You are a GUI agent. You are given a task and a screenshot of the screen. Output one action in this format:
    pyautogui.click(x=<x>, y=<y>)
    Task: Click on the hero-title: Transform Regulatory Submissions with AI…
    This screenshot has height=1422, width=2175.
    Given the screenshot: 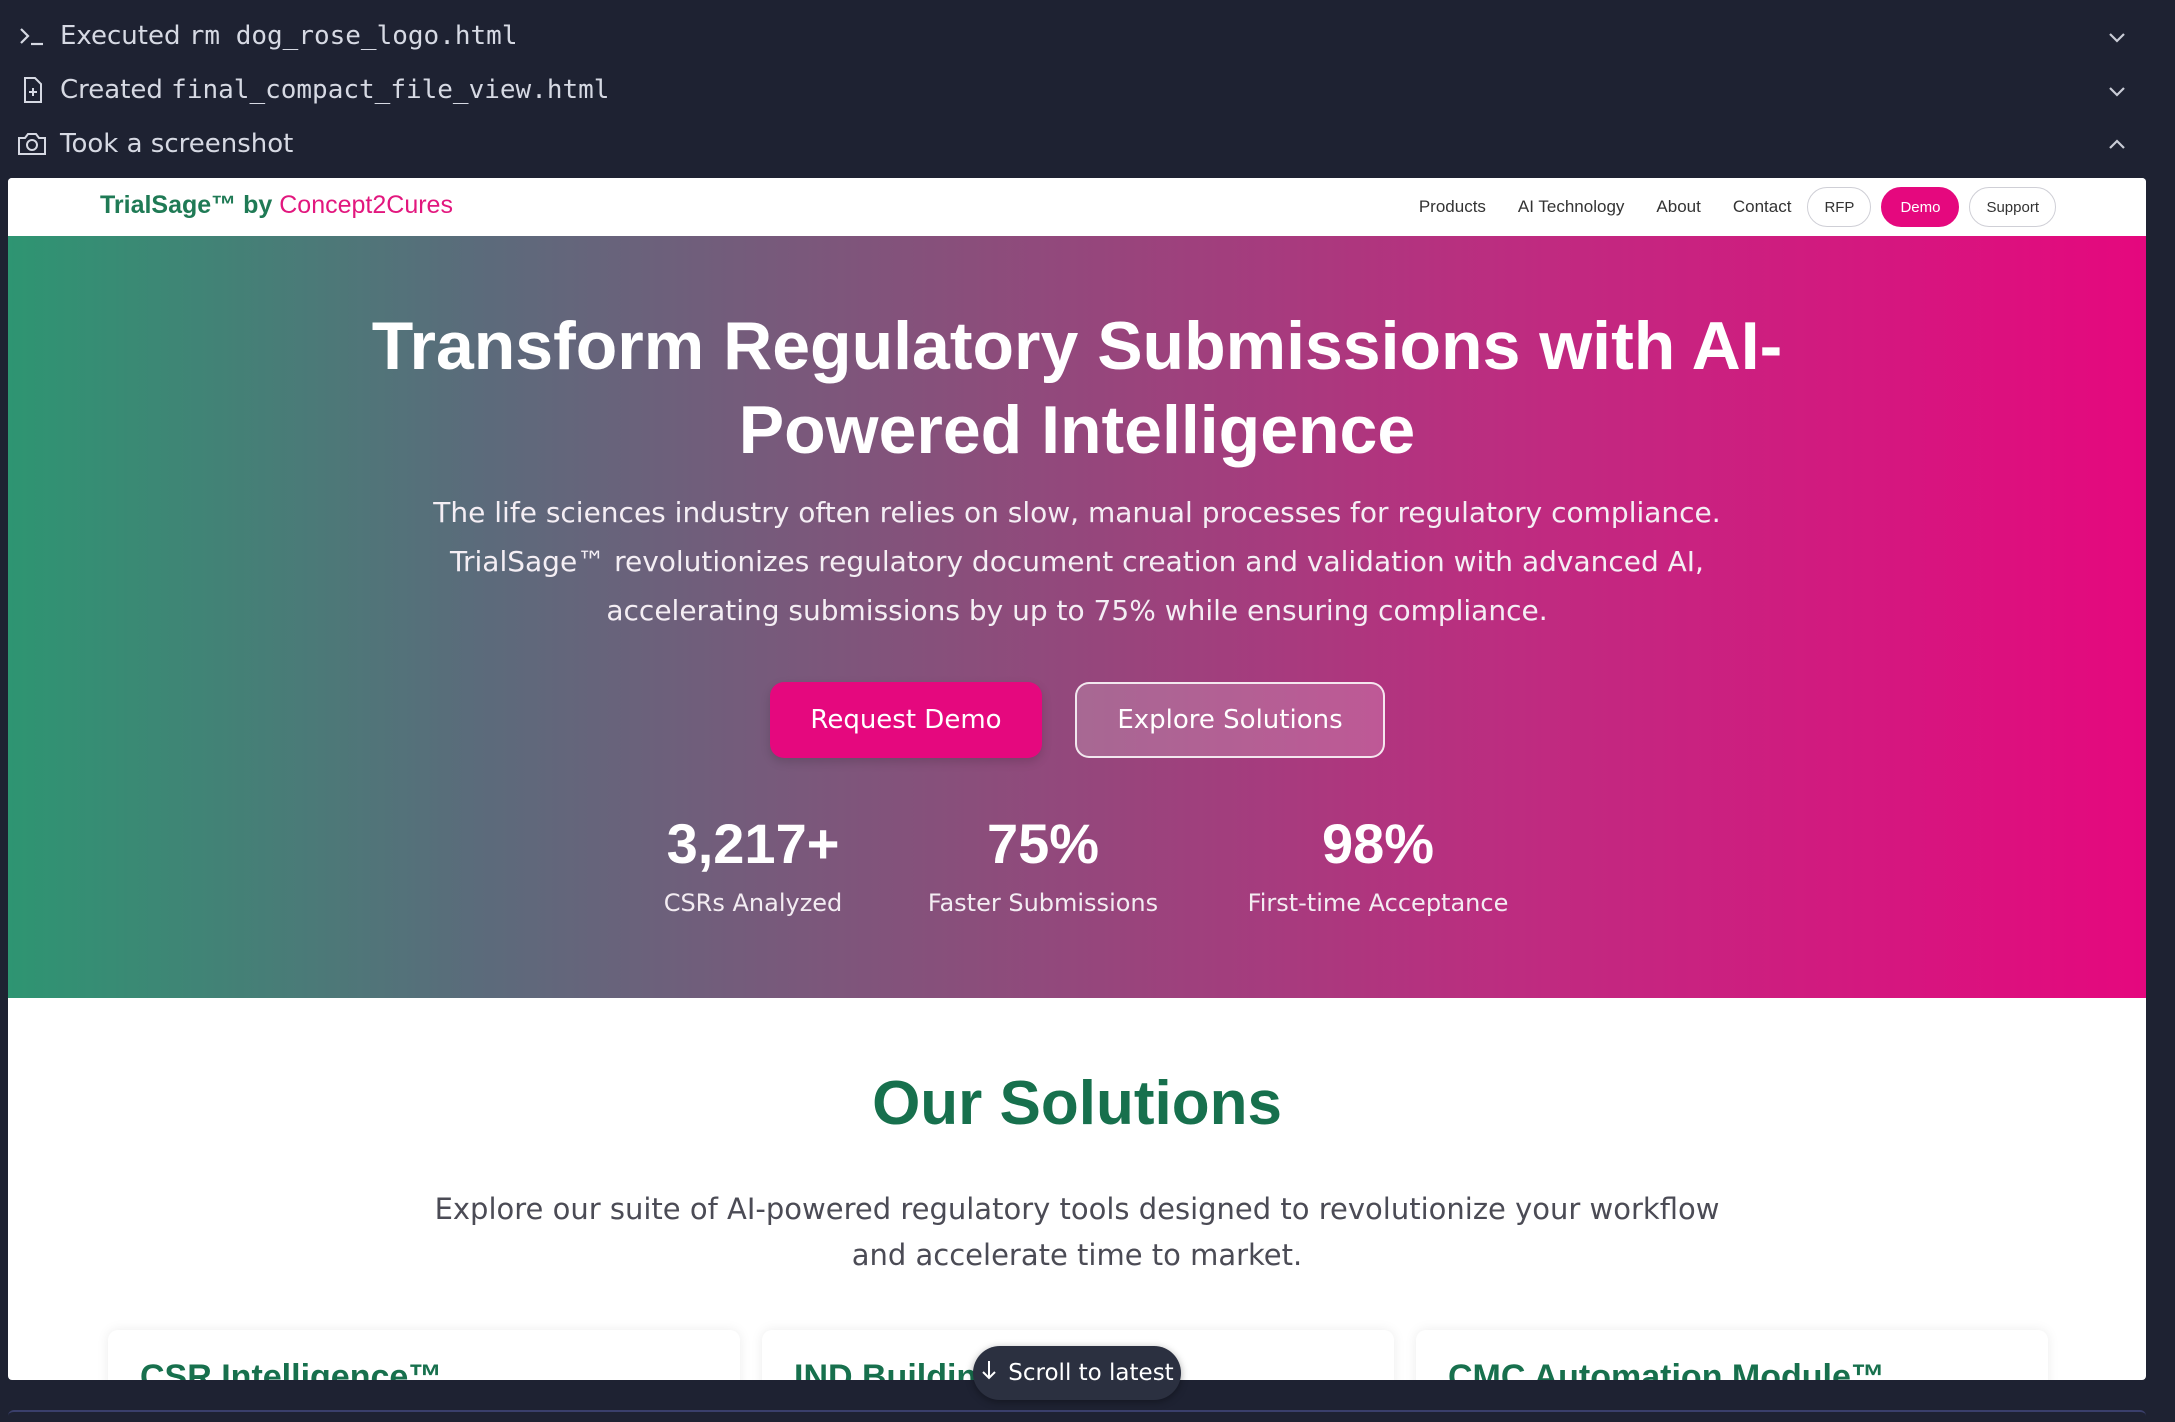 What is the action you would take?
    pyautogui.click(x=1077, y=388)
    